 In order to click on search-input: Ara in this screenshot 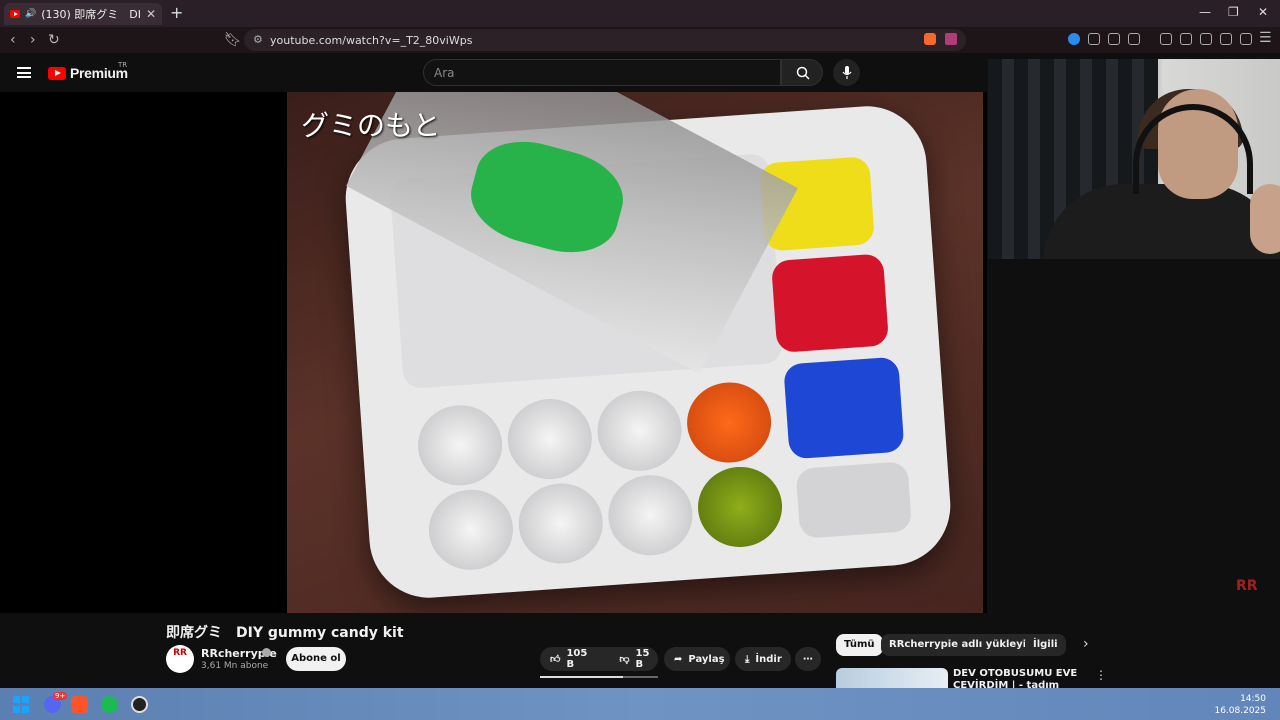, I will do `click(602, 72)`.